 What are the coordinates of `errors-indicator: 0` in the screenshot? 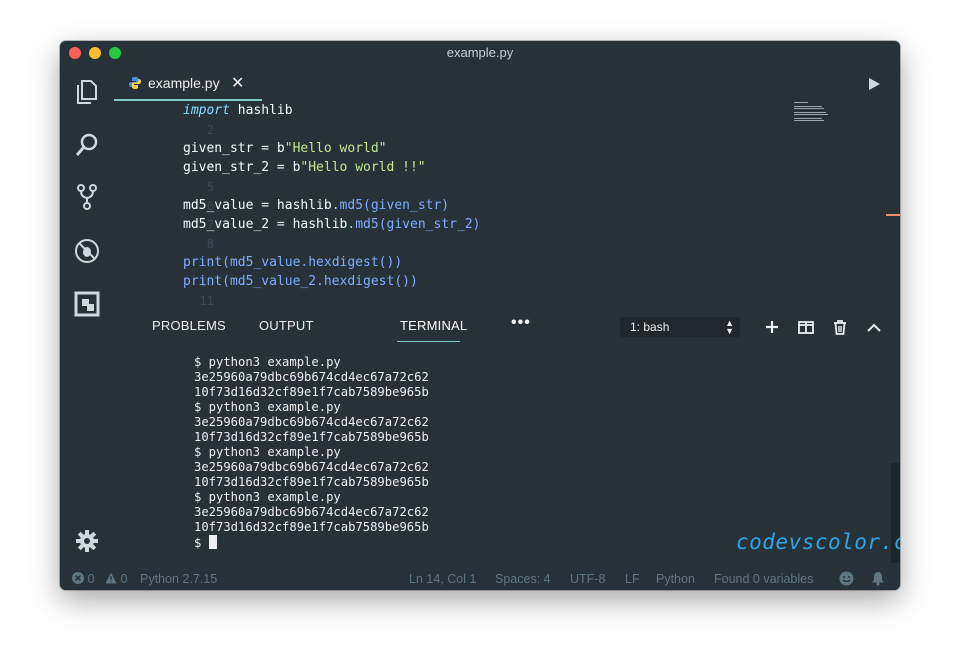 It's located at (83, 579).